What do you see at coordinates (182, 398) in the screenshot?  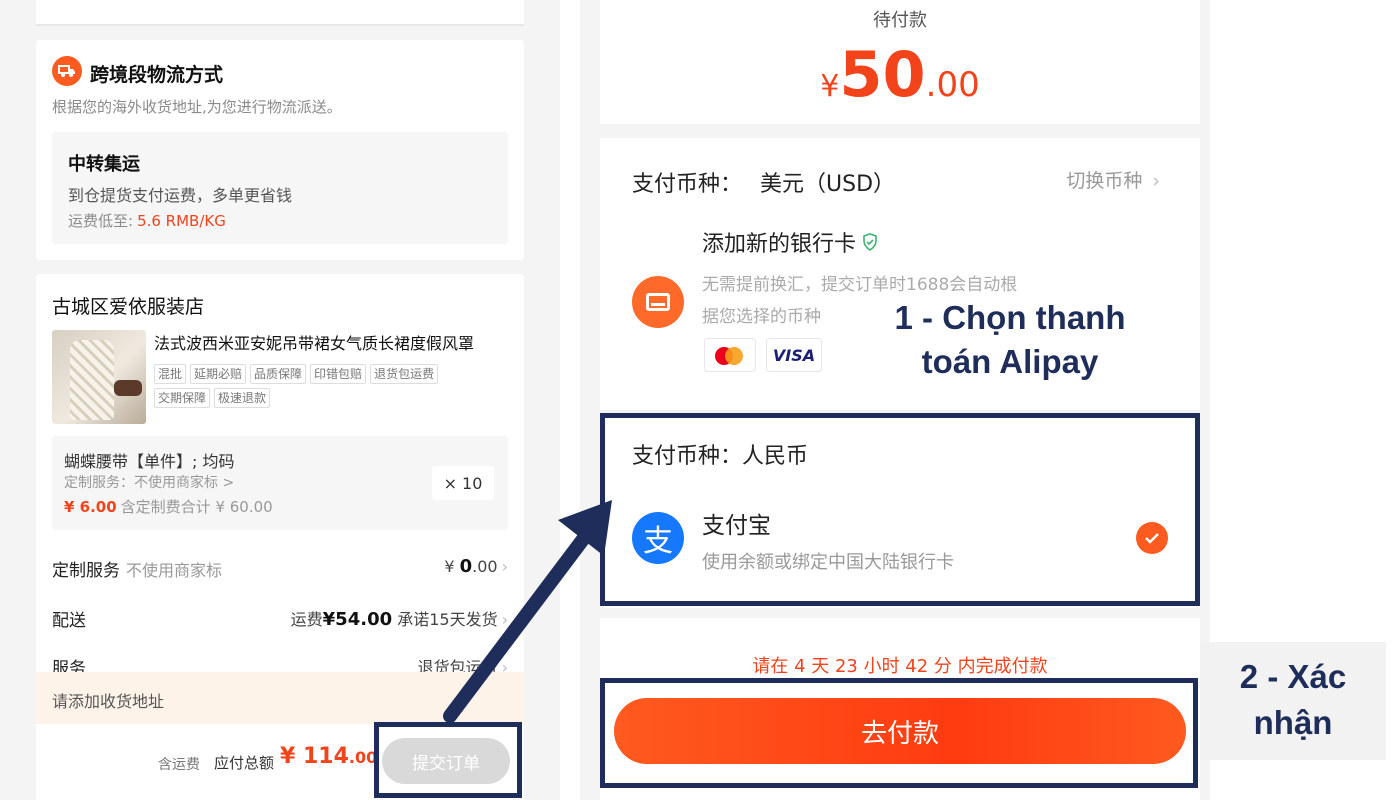 I see `product-tag: 交期保障` at bounding box center [182, 398].